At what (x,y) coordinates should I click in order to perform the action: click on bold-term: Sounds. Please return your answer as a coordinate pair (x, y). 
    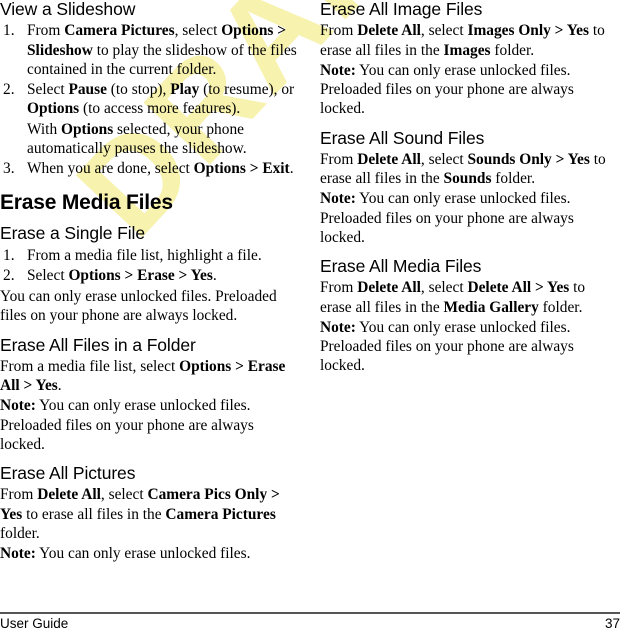
    Looking at the image, I should click on (467, 178).